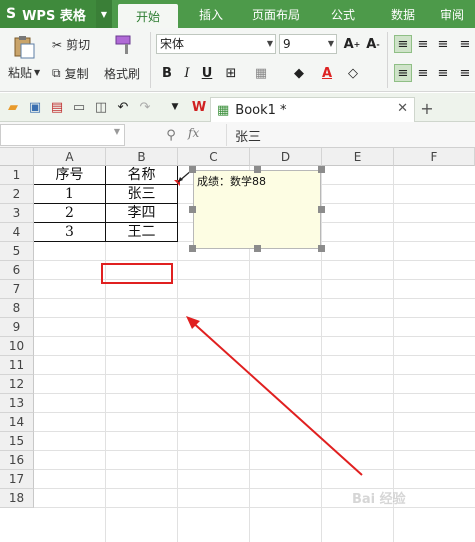  Describe the element at coordinates (167, 73) in the screenshot. I see `bold-icon: B` at that location.